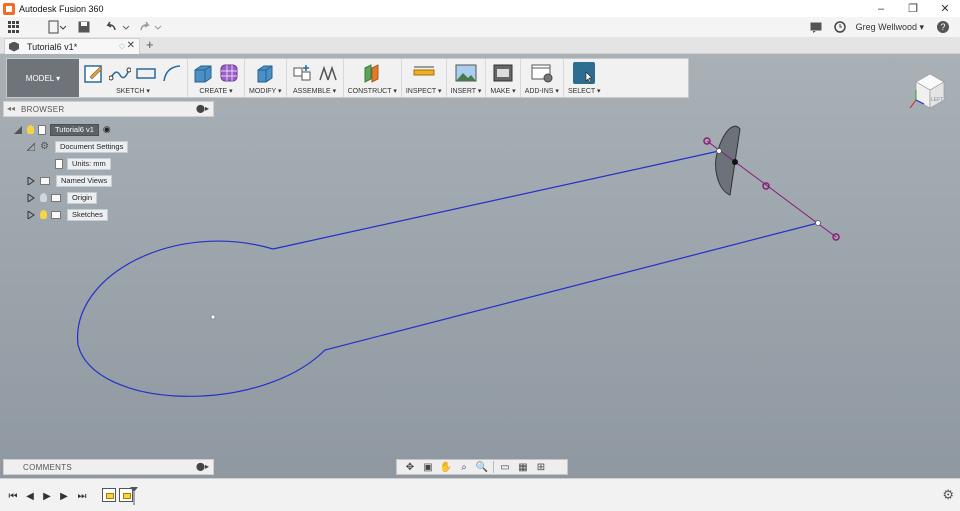 The width and height of the screenshot is (960, 511). Describe the element at coordinates (265, 91) in the screenshot. I see `modify-menu-label: MODIFY ▾` at that location.